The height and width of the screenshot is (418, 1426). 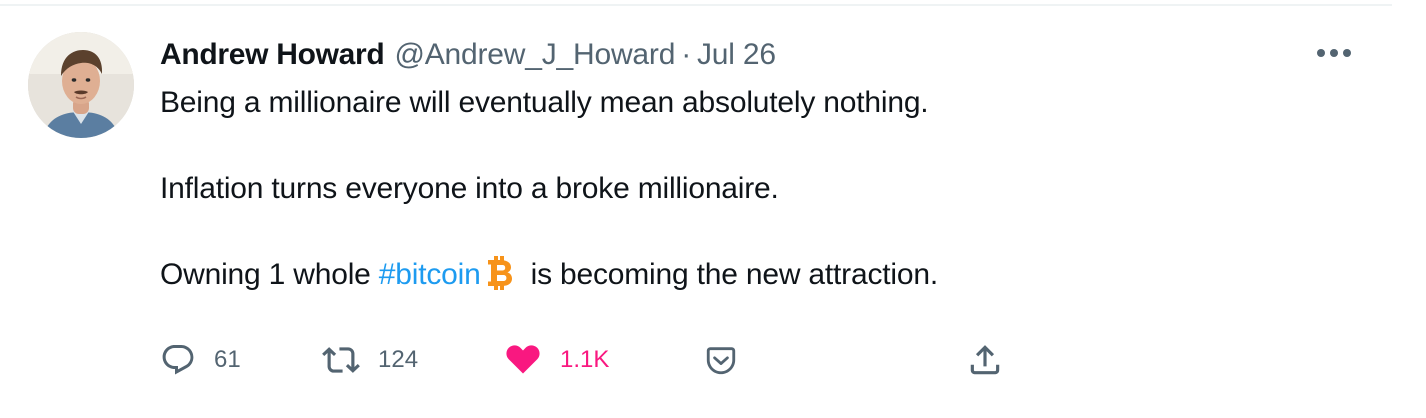 What do you see at coordinates (736, 55) in the screenshot?
I see `tweet-date: Jul 26` at bounding box center [736, 55].